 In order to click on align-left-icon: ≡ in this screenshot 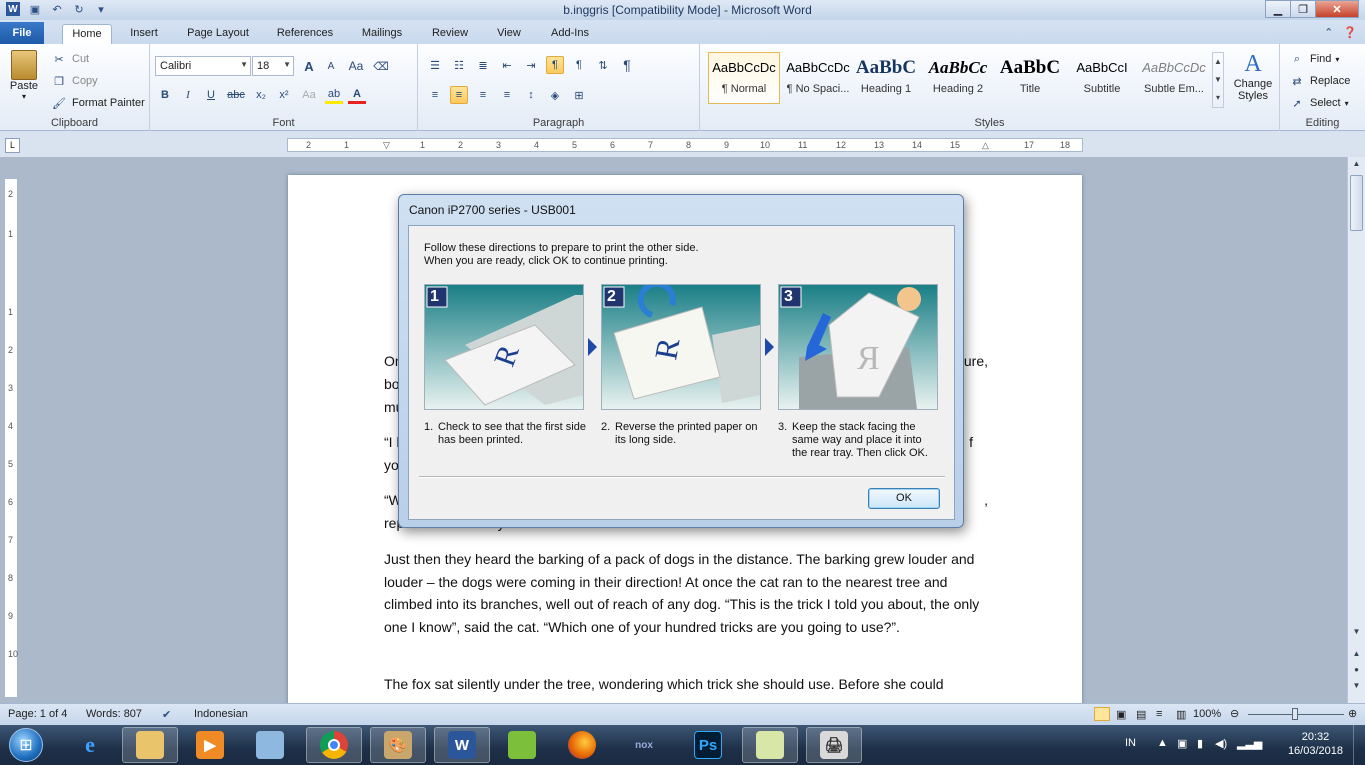, I will do `click(435, 95)`.